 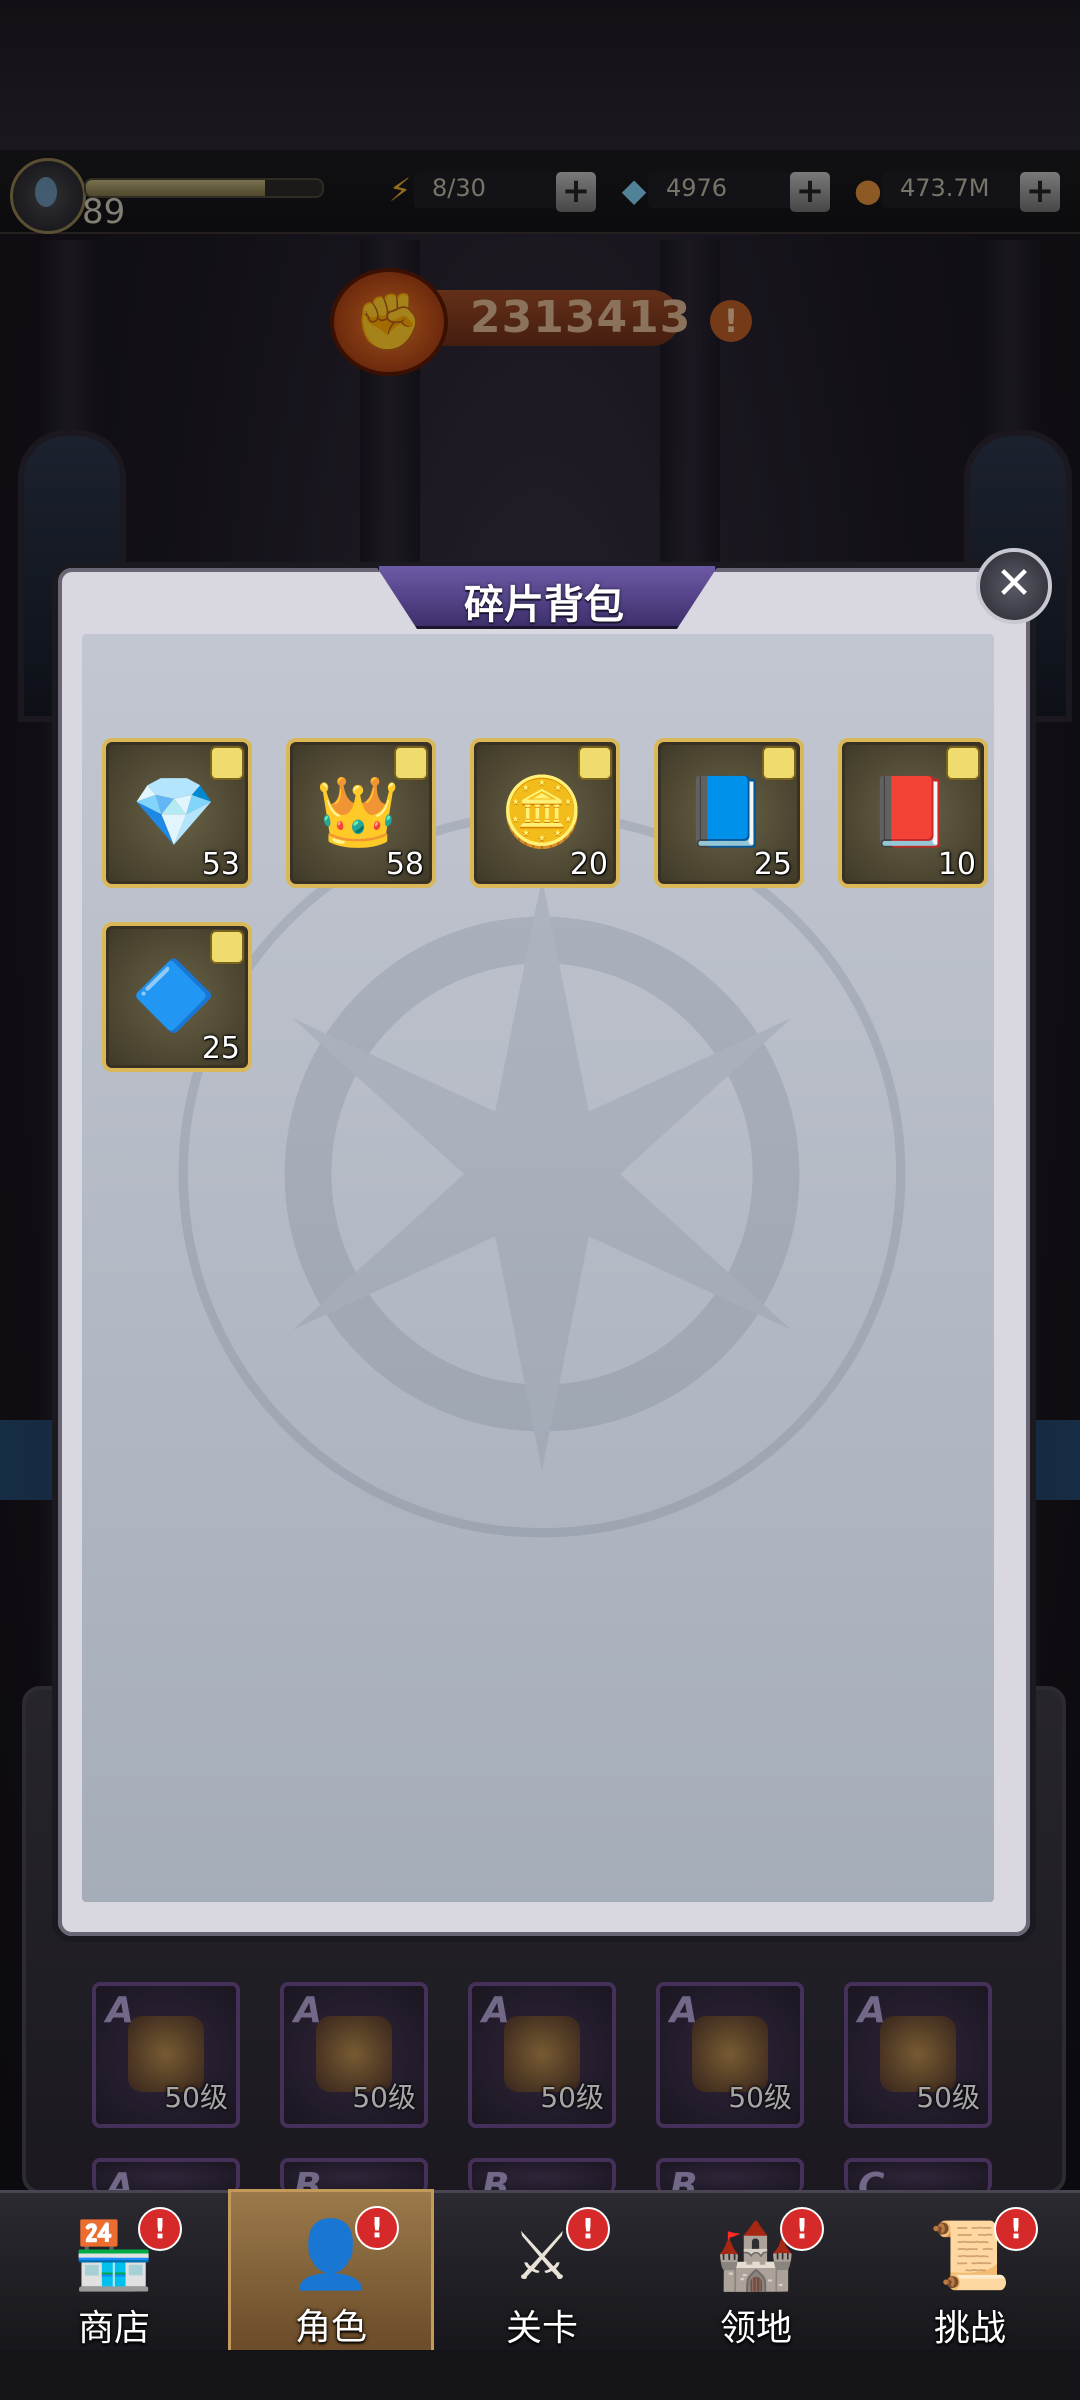 I want to click on nav-tab-label: 挑战, so click(x=969, y=2328).